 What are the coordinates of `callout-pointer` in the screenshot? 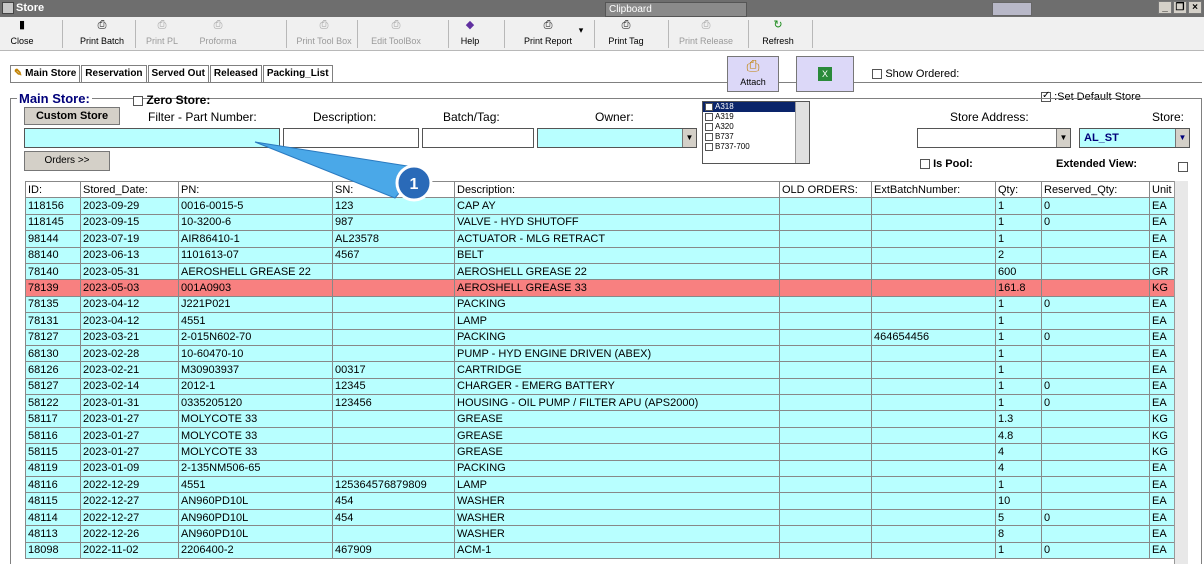 It's located at (337, 170).